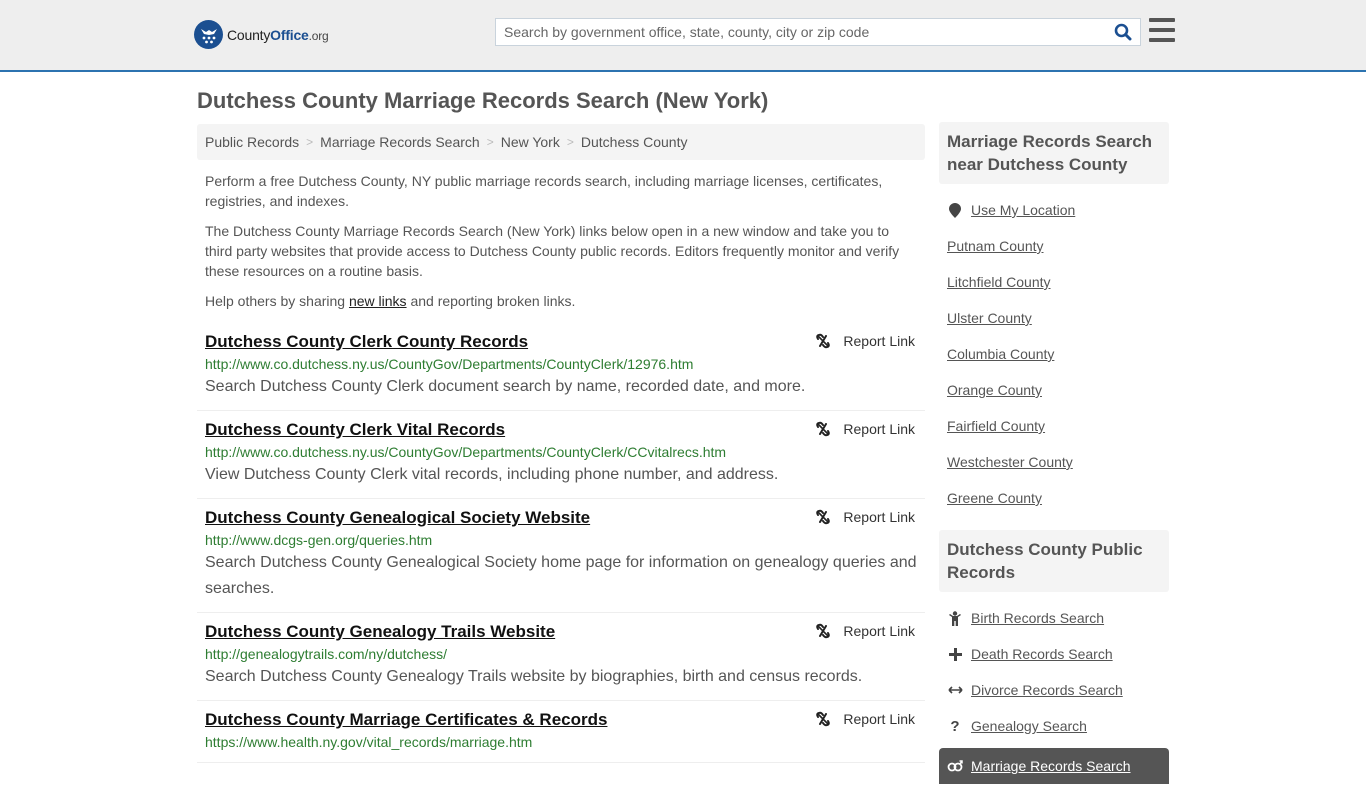  Describe the element at coordinates (1042, 654) in the screenshot. I see `death-records-link: Death Records Search` at that location.